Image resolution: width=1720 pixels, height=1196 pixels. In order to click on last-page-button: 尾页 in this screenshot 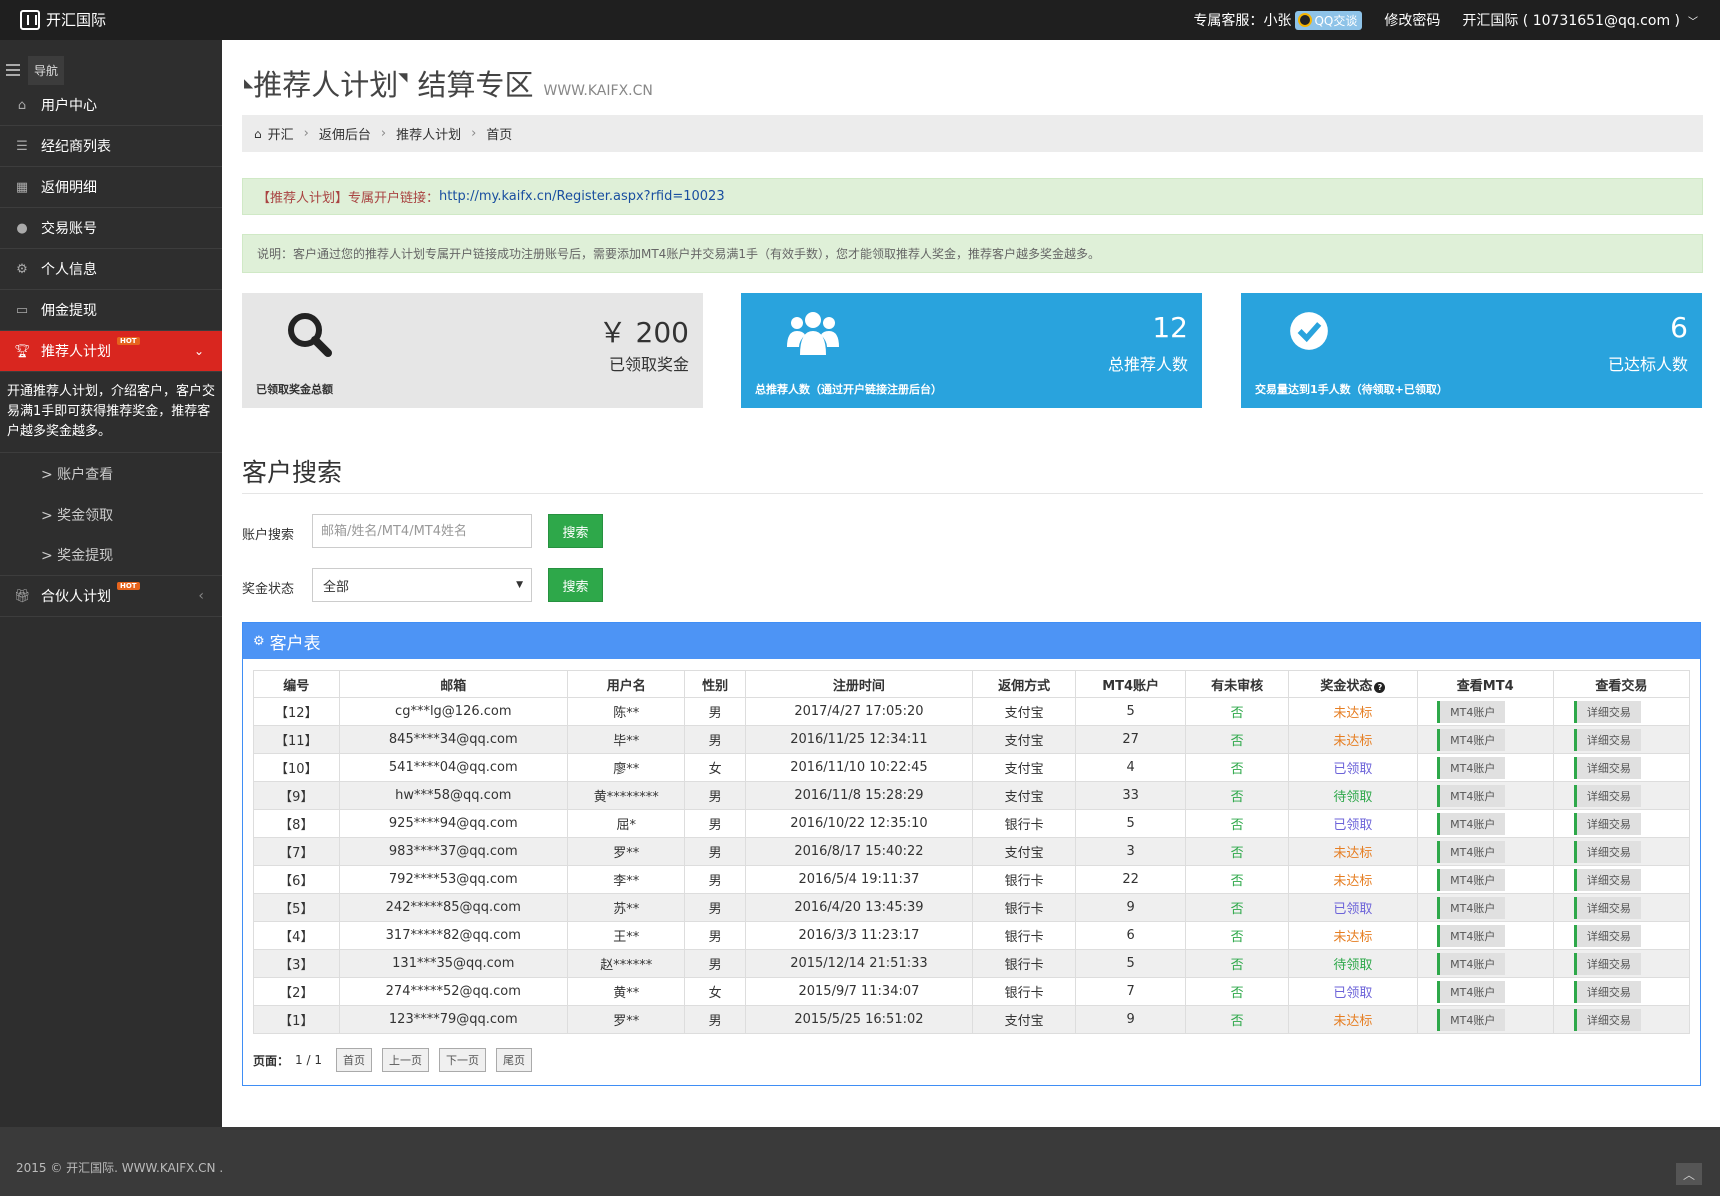, I will do `click(513, 1060)`.